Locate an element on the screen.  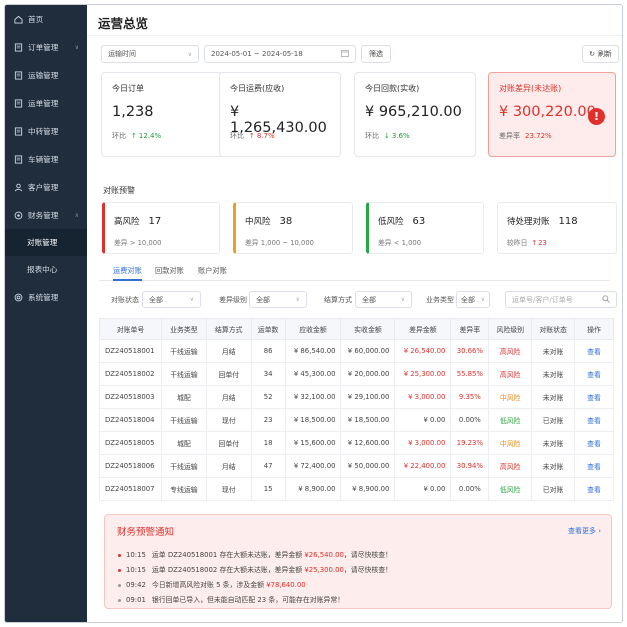
page-title: 运营总览 is located at coordinates (123, 23).